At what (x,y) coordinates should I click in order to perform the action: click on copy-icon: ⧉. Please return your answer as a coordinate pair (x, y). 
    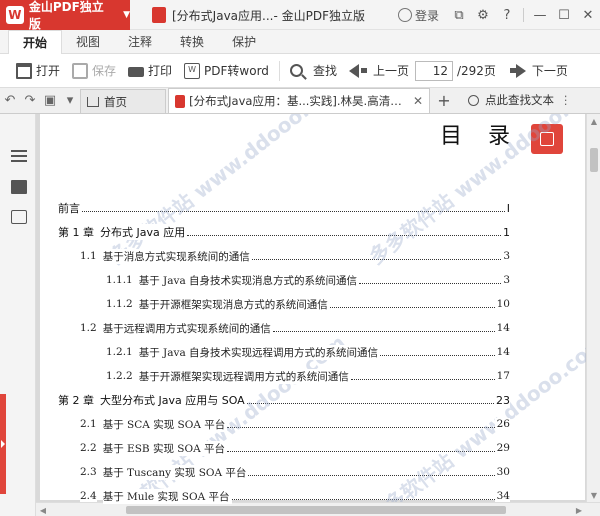
    Looking at the image, I should click on (459, 15).